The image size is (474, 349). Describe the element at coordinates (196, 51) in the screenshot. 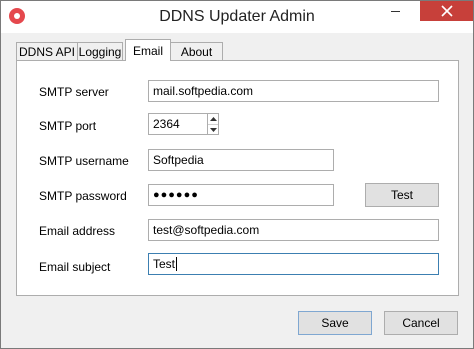

I see `tab-about: About` at that location.